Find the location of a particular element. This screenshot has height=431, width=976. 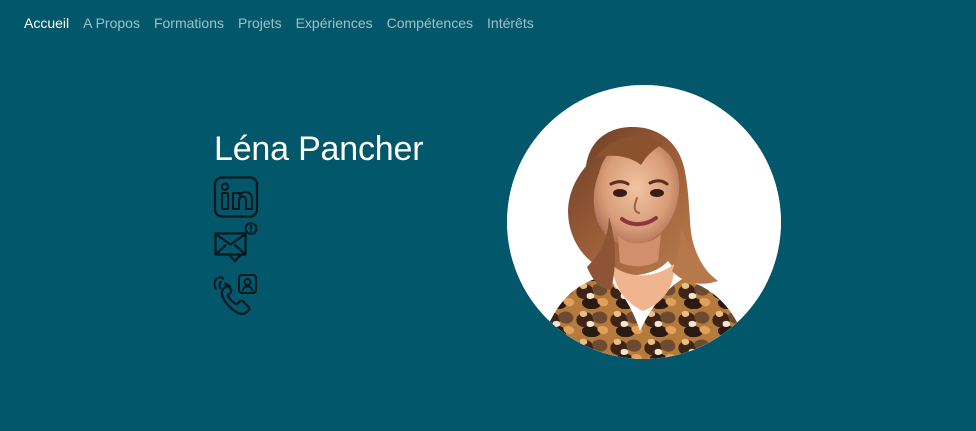

email-alert-icon is located at coordinates (236, 242).